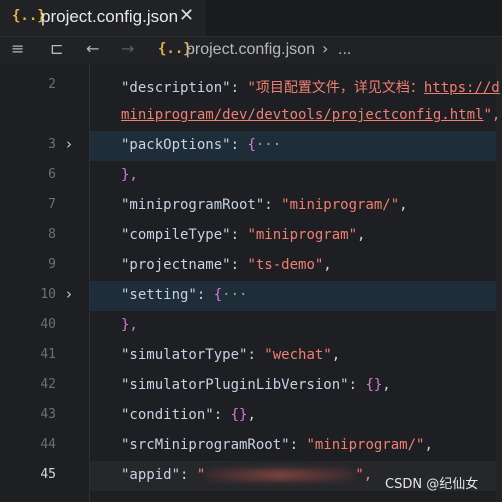 The image size is (502, 502). I want to click on code-line: 41 "simulatorType": "wechat",, so click(251, 356).